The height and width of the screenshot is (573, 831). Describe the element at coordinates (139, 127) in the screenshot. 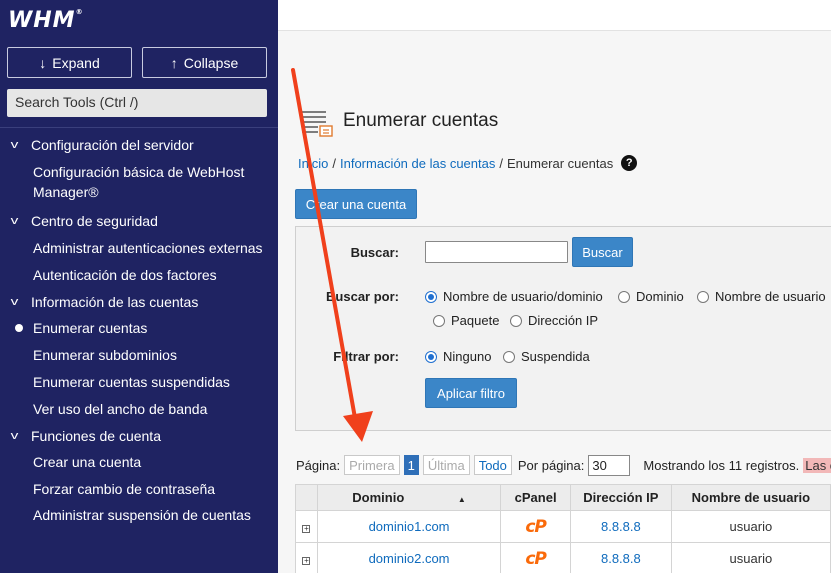

I see `sidebar-divider` at that location.